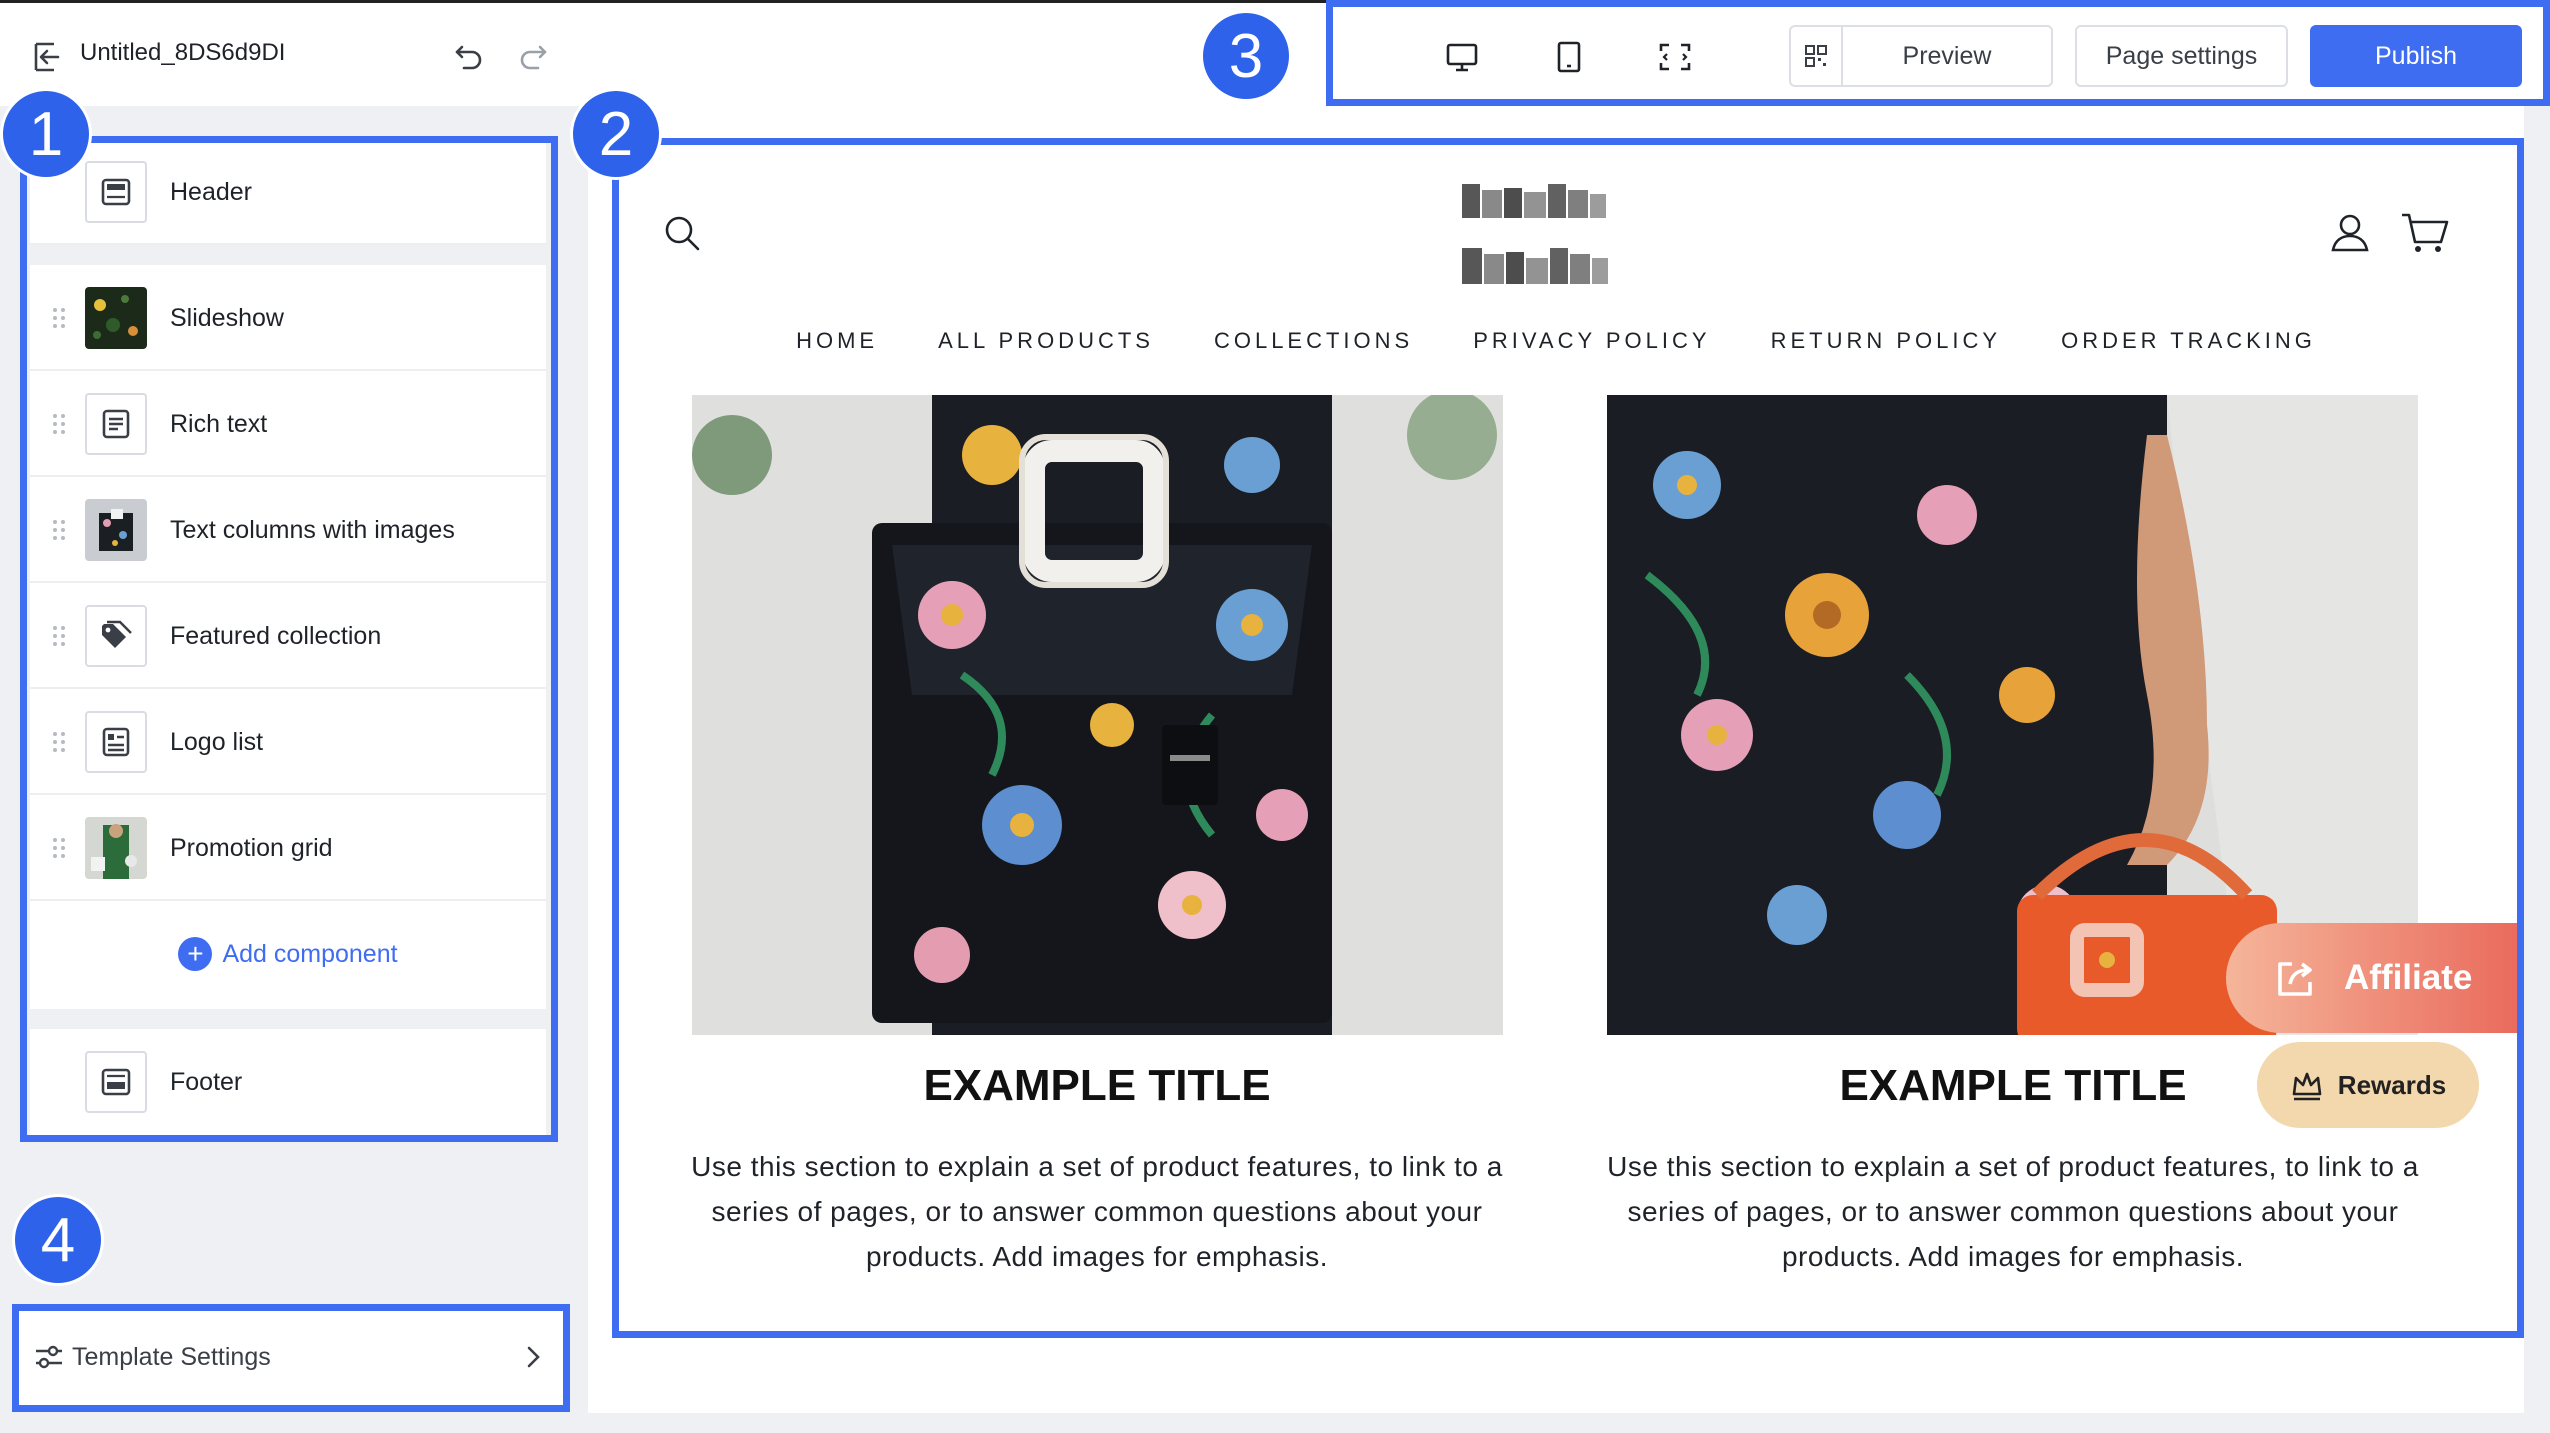 This screenshot has width=2550, height=1433. Describe the element at coordinates (616, 134) in the screenshot. I see `annotation-badge-2: 2` at that location.